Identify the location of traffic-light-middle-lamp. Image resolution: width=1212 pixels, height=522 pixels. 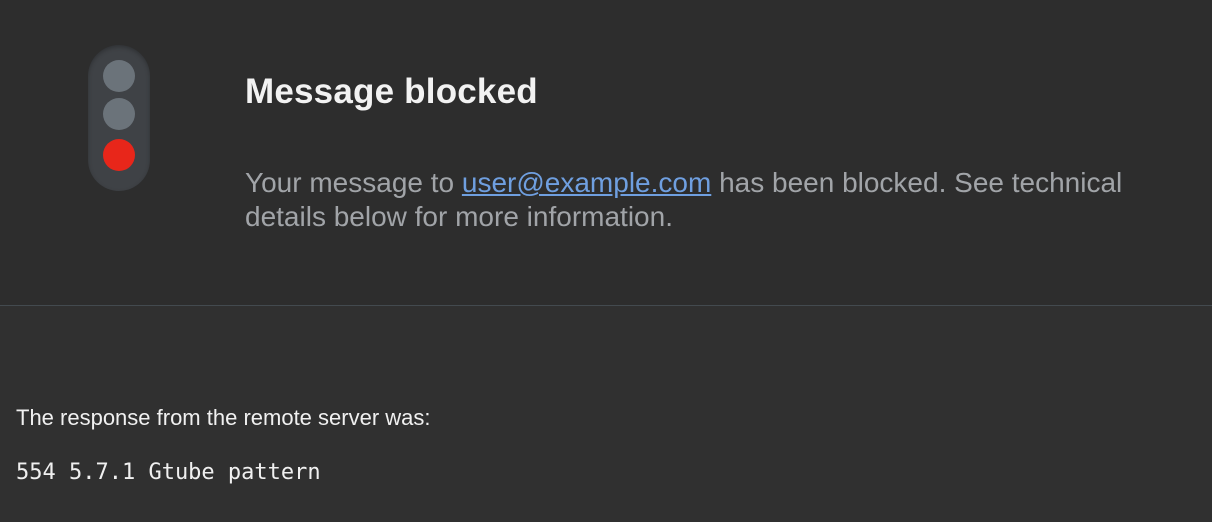
(119, 114).